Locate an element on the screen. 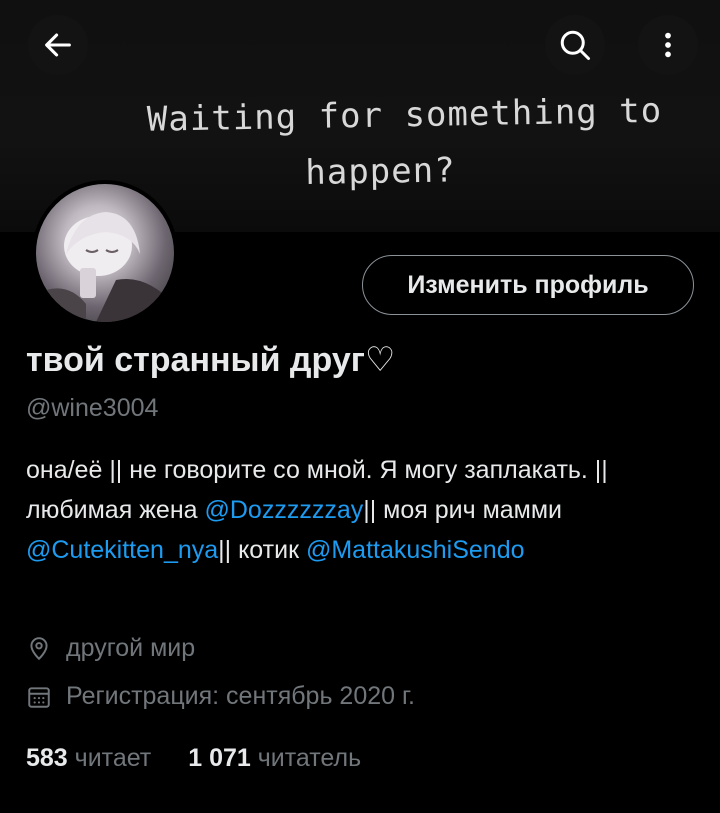 This screenshot has width=720, height=813. more-button is located at coordinates (668, 45).